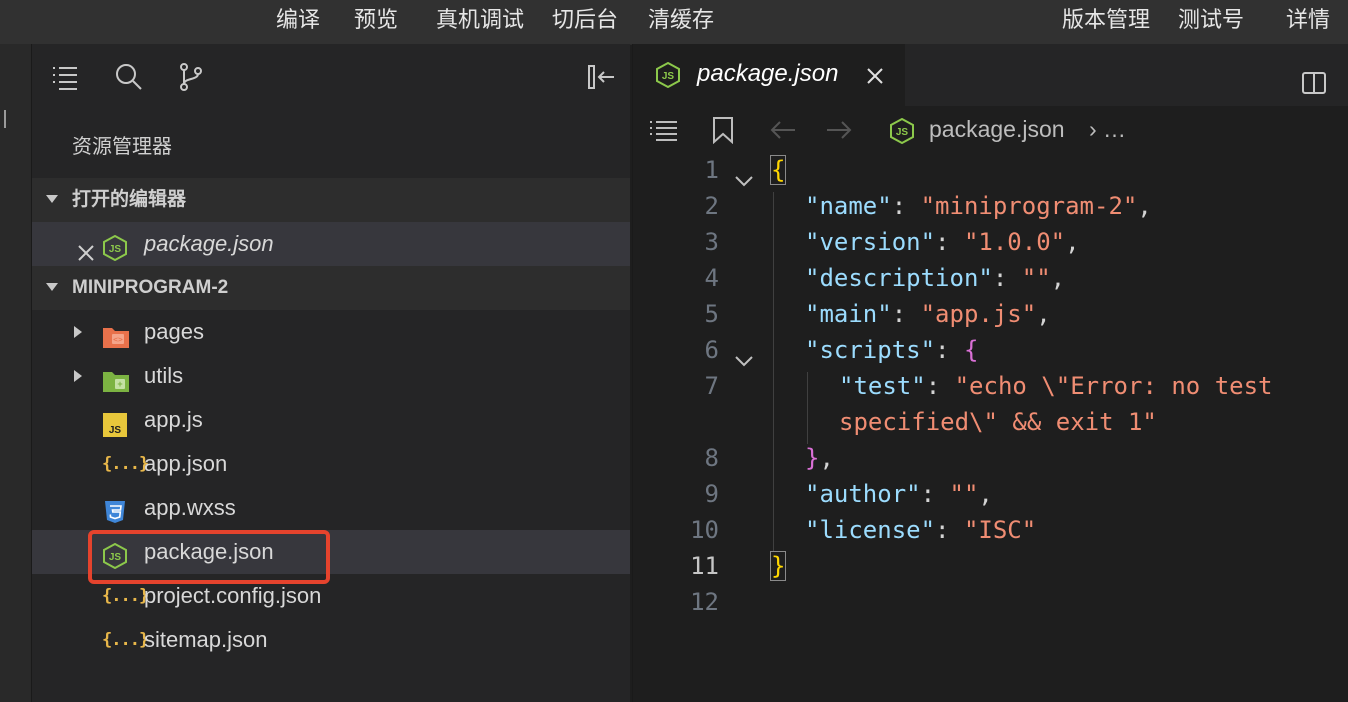 The height and width of the screenshot is (702, 1348). What do you see at coordinates (990, 75) in the screenshot?
I see `editor-tabbar: JS package.json` at bounding box center [990, 75].